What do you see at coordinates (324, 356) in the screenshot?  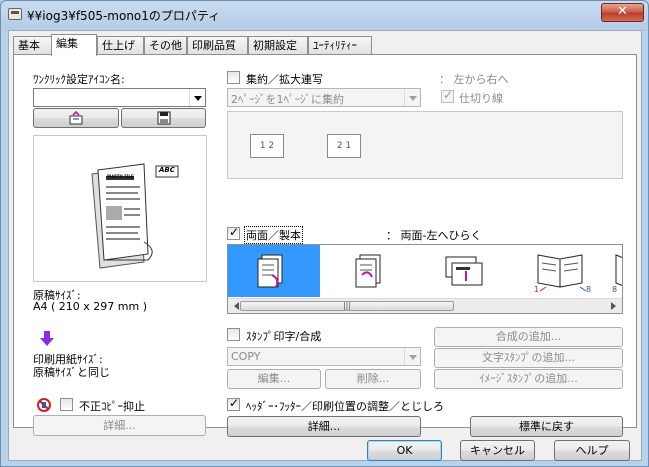 I see `stamp-select: COPY` at bounding box center [324, 356].